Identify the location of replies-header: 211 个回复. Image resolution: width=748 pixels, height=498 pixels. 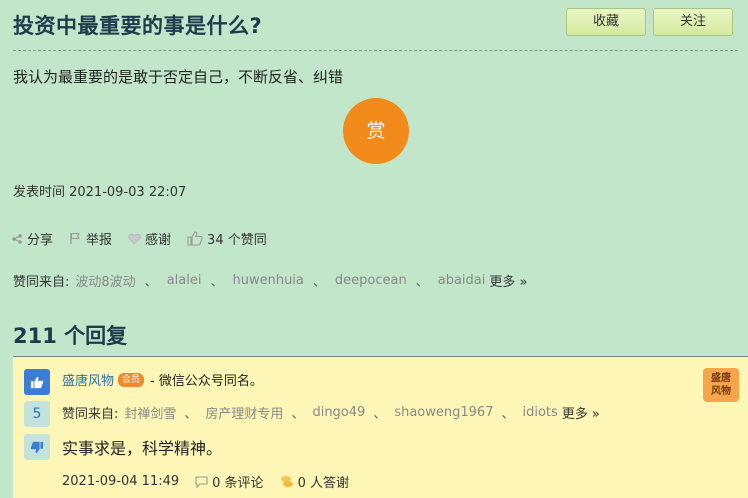
(70, 336).